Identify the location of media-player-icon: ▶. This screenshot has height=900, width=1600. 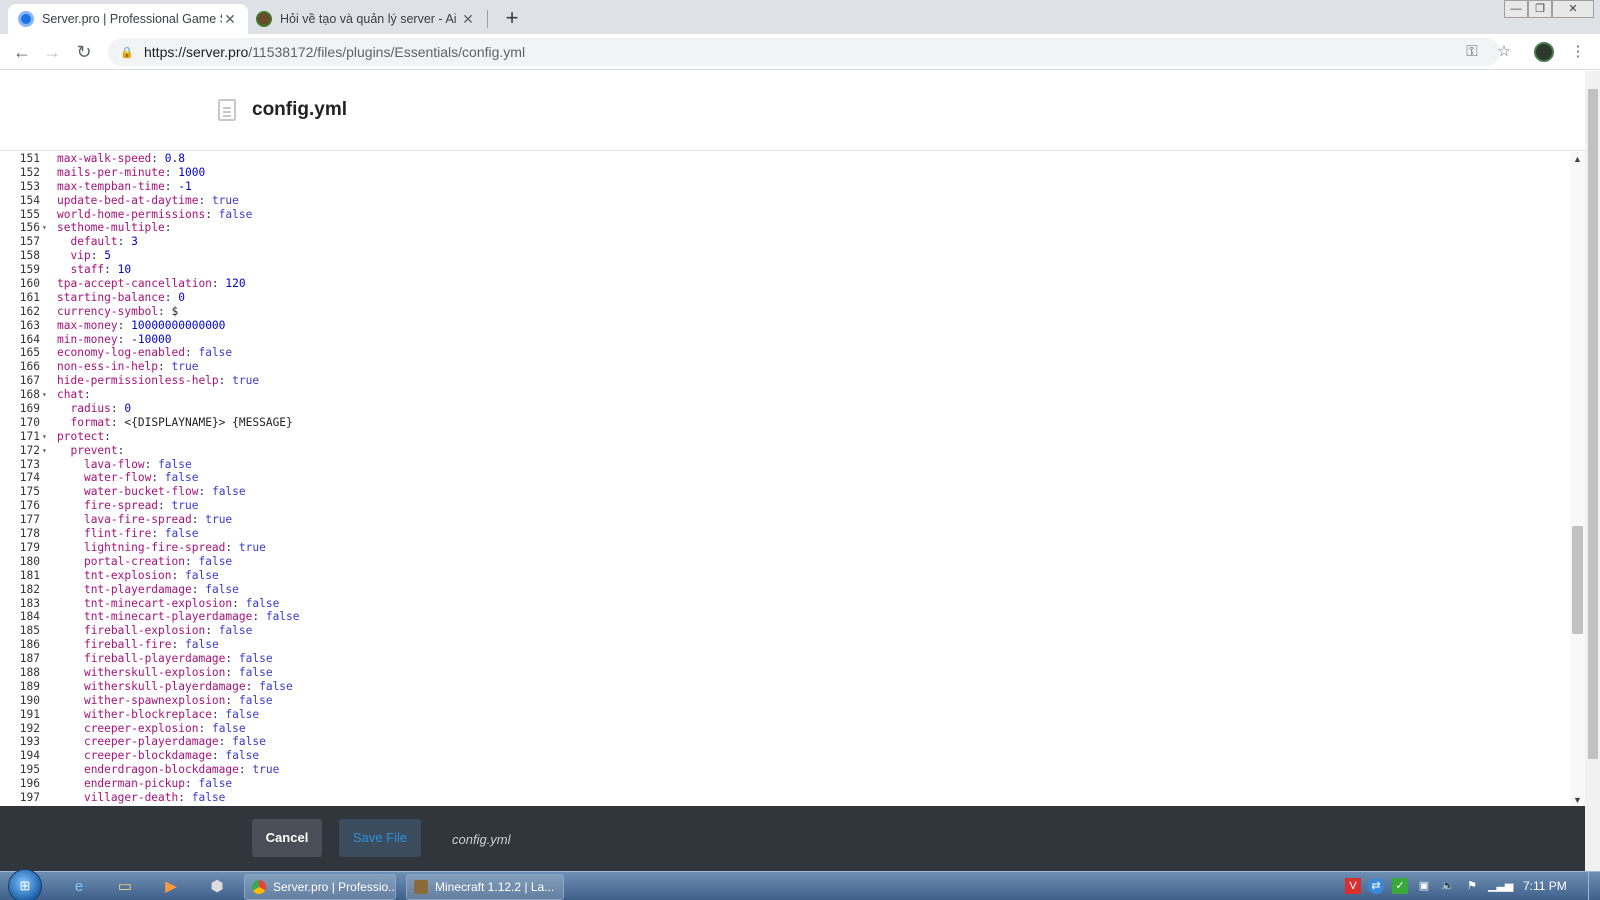
(171, 887).